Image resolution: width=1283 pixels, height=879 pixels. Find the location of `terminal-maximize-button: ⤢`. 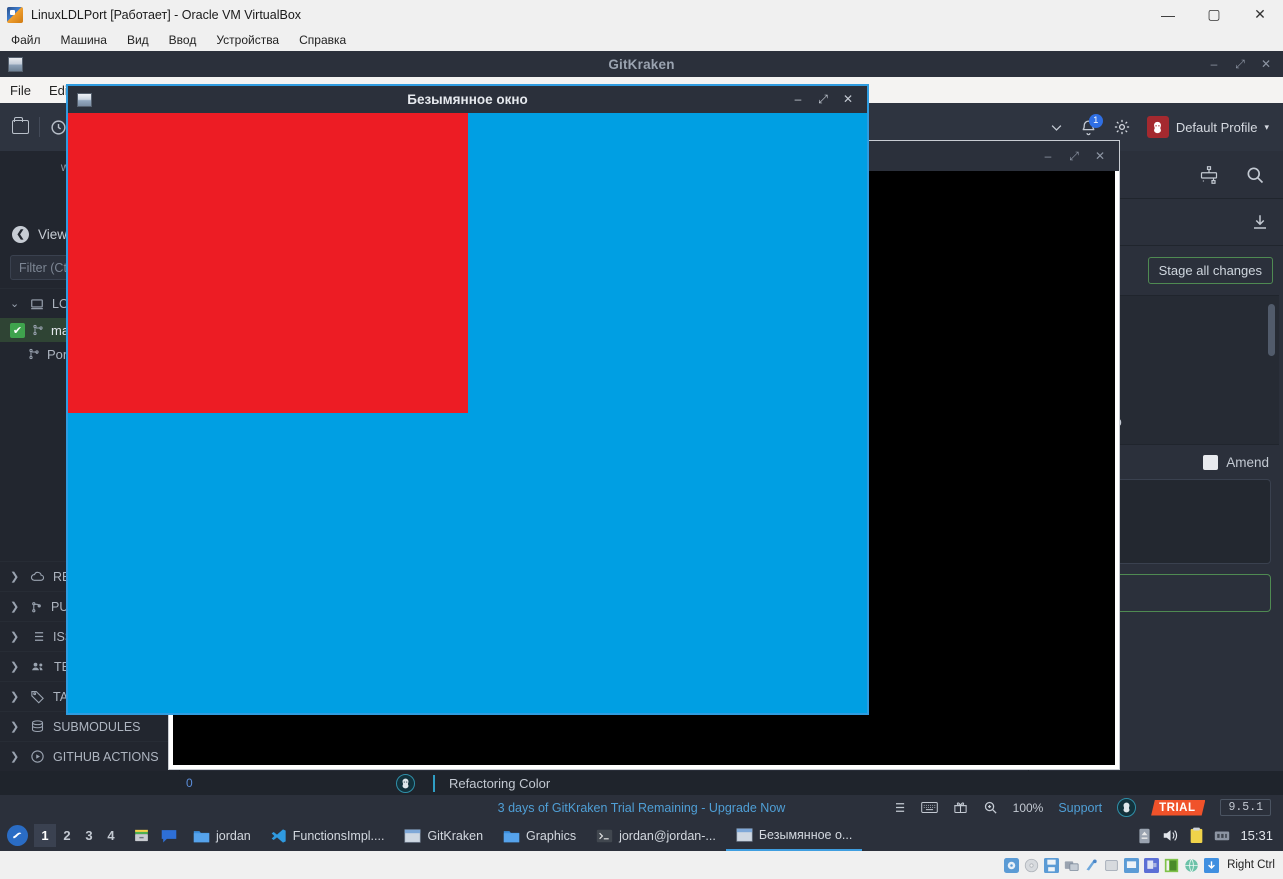

terminal-maximize-button: ⤢ is located at coordinates (1074, 156).